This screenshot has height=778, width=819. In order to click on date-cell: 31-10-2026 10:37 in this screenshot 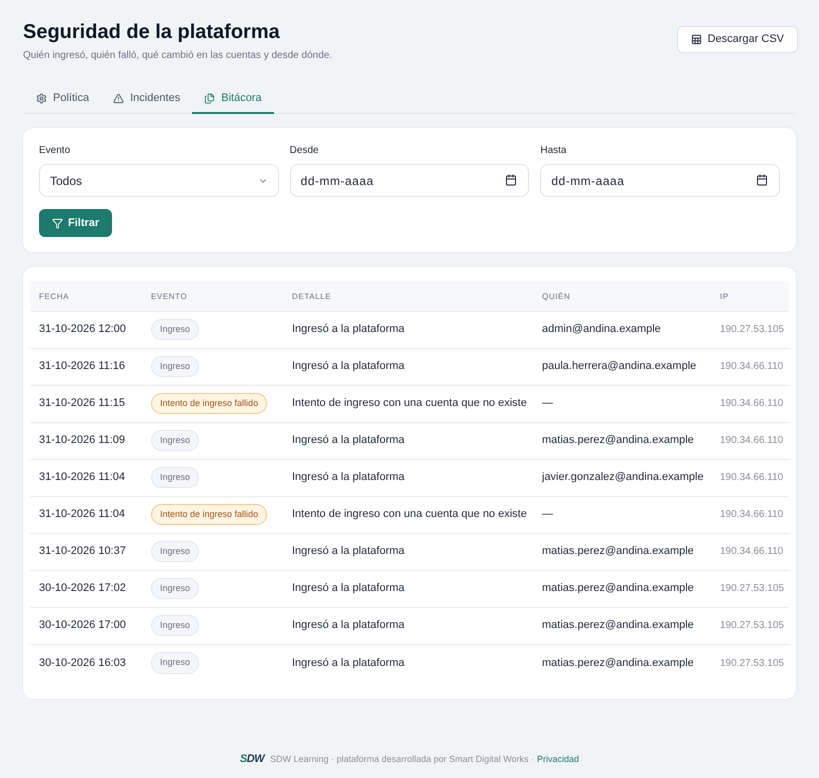, I will do `click(82, 551)`.